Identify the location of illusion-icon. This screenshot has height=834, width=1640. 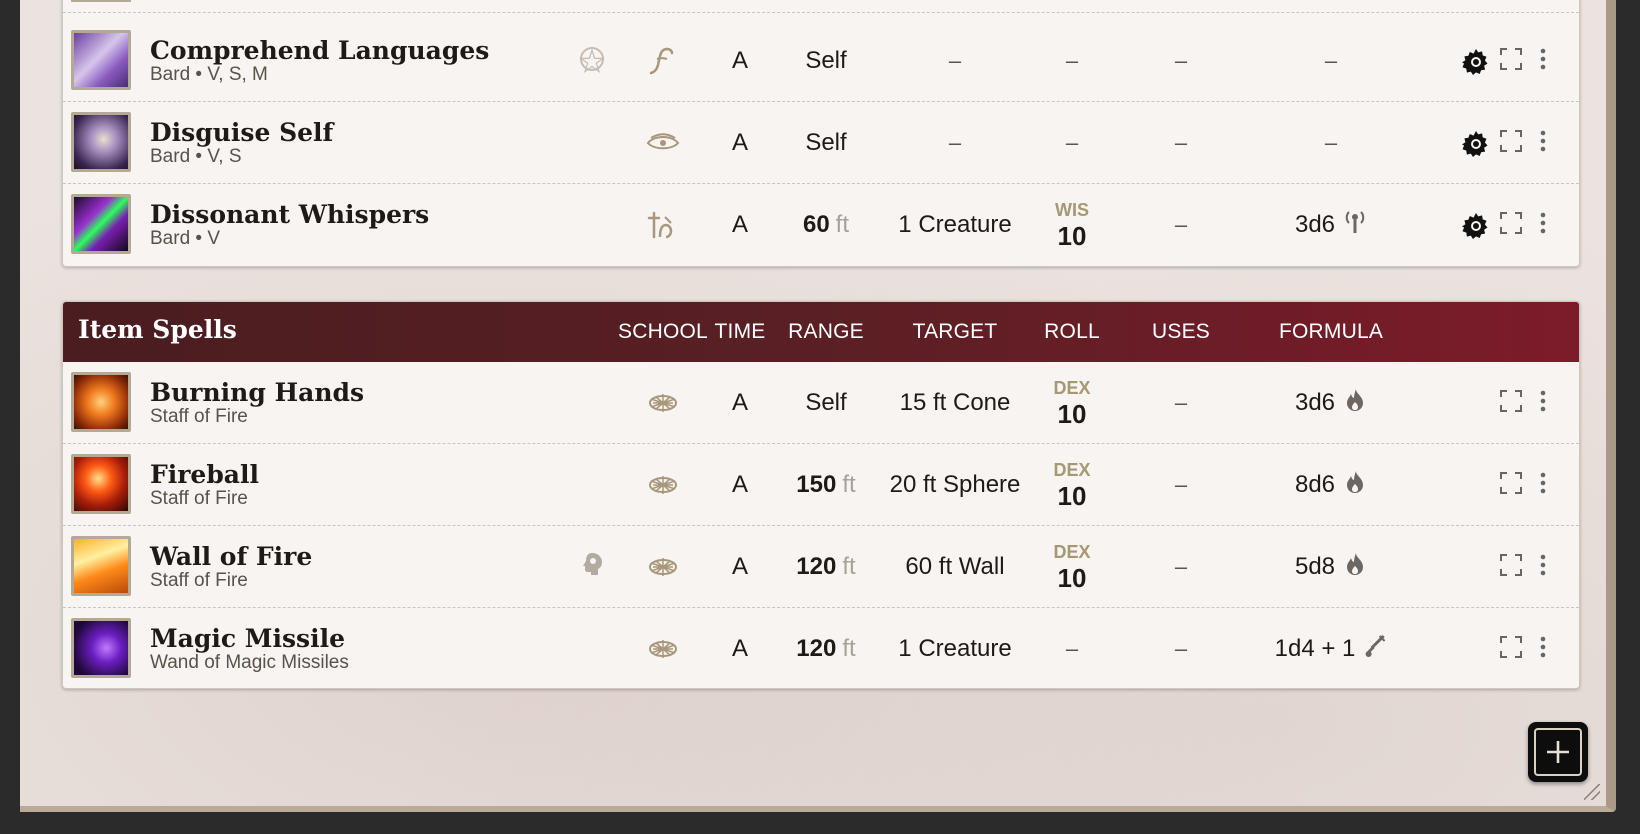
(663, 143).